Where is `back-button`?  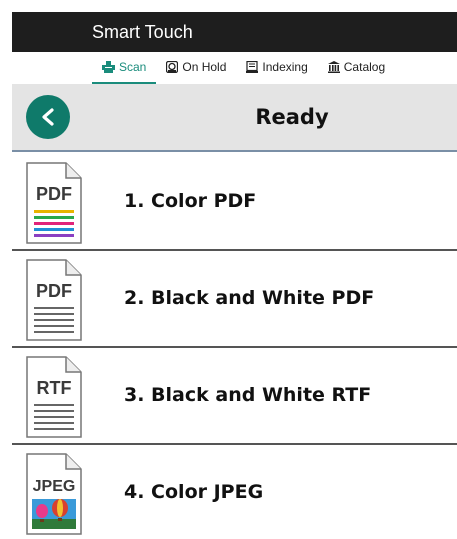
back-button is located at coordinates (48, 117).